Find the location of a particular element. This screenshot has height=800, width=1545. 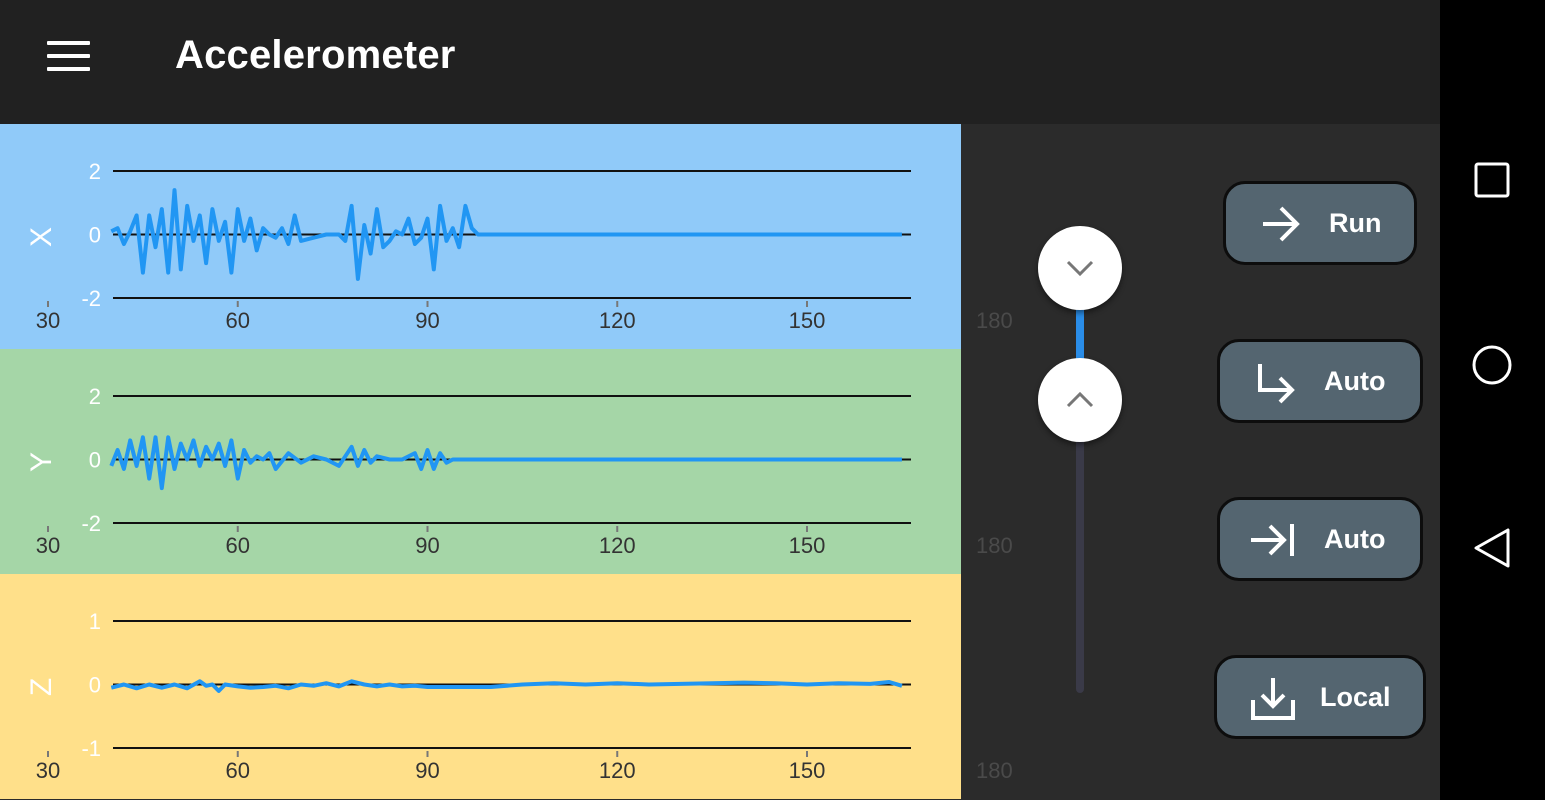

page-title: Accelerometer is located at coordinates (315, 55).